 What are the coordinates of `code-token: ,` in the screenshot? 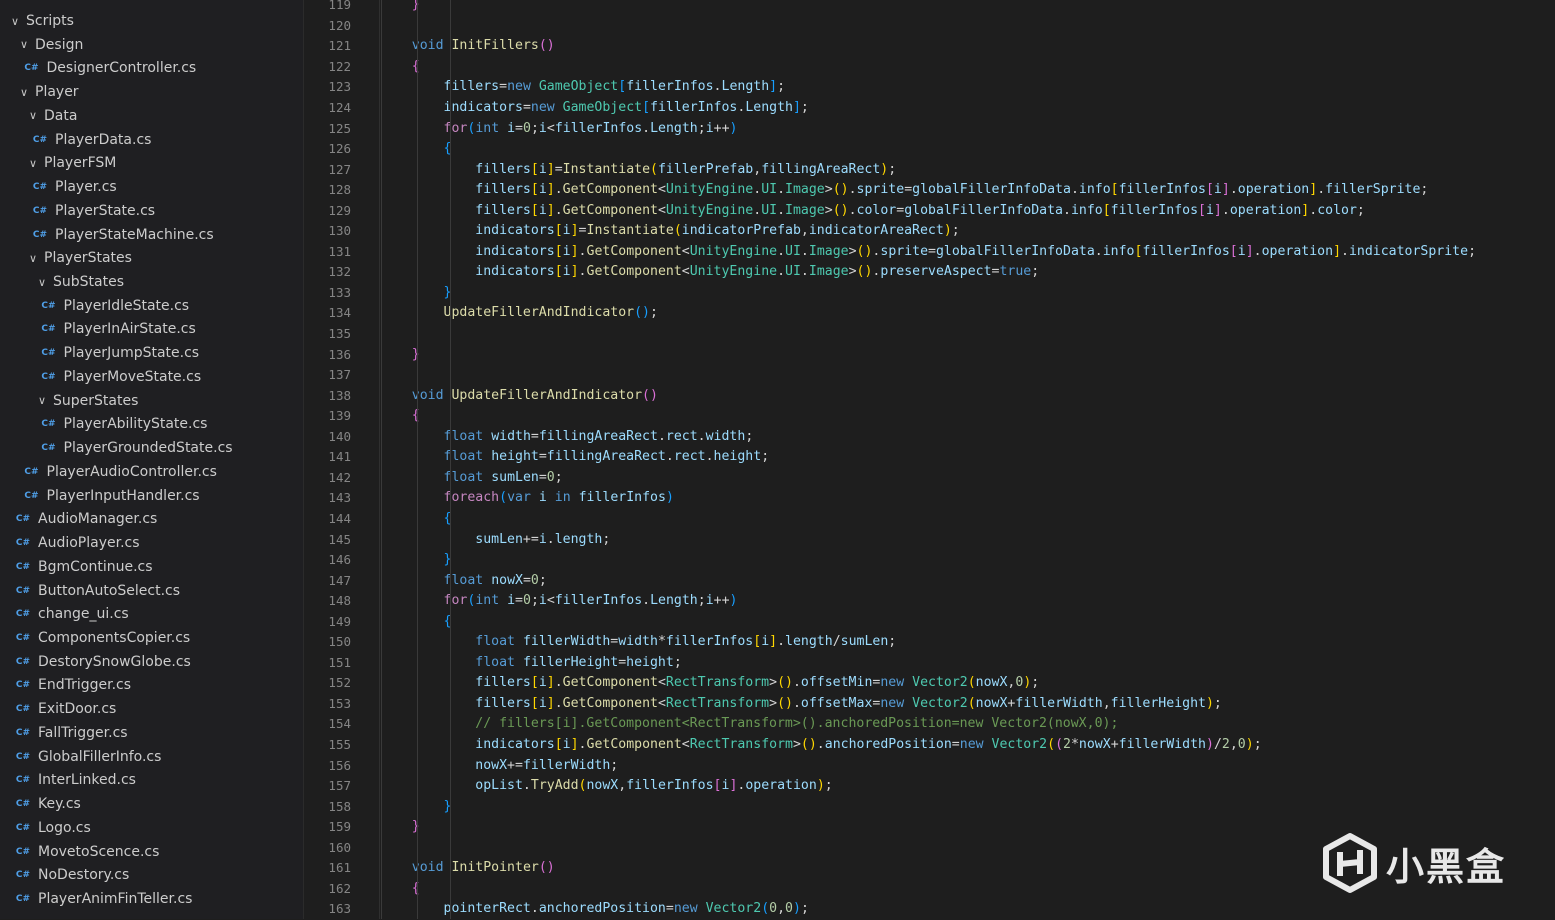 It's located at (781, 909).